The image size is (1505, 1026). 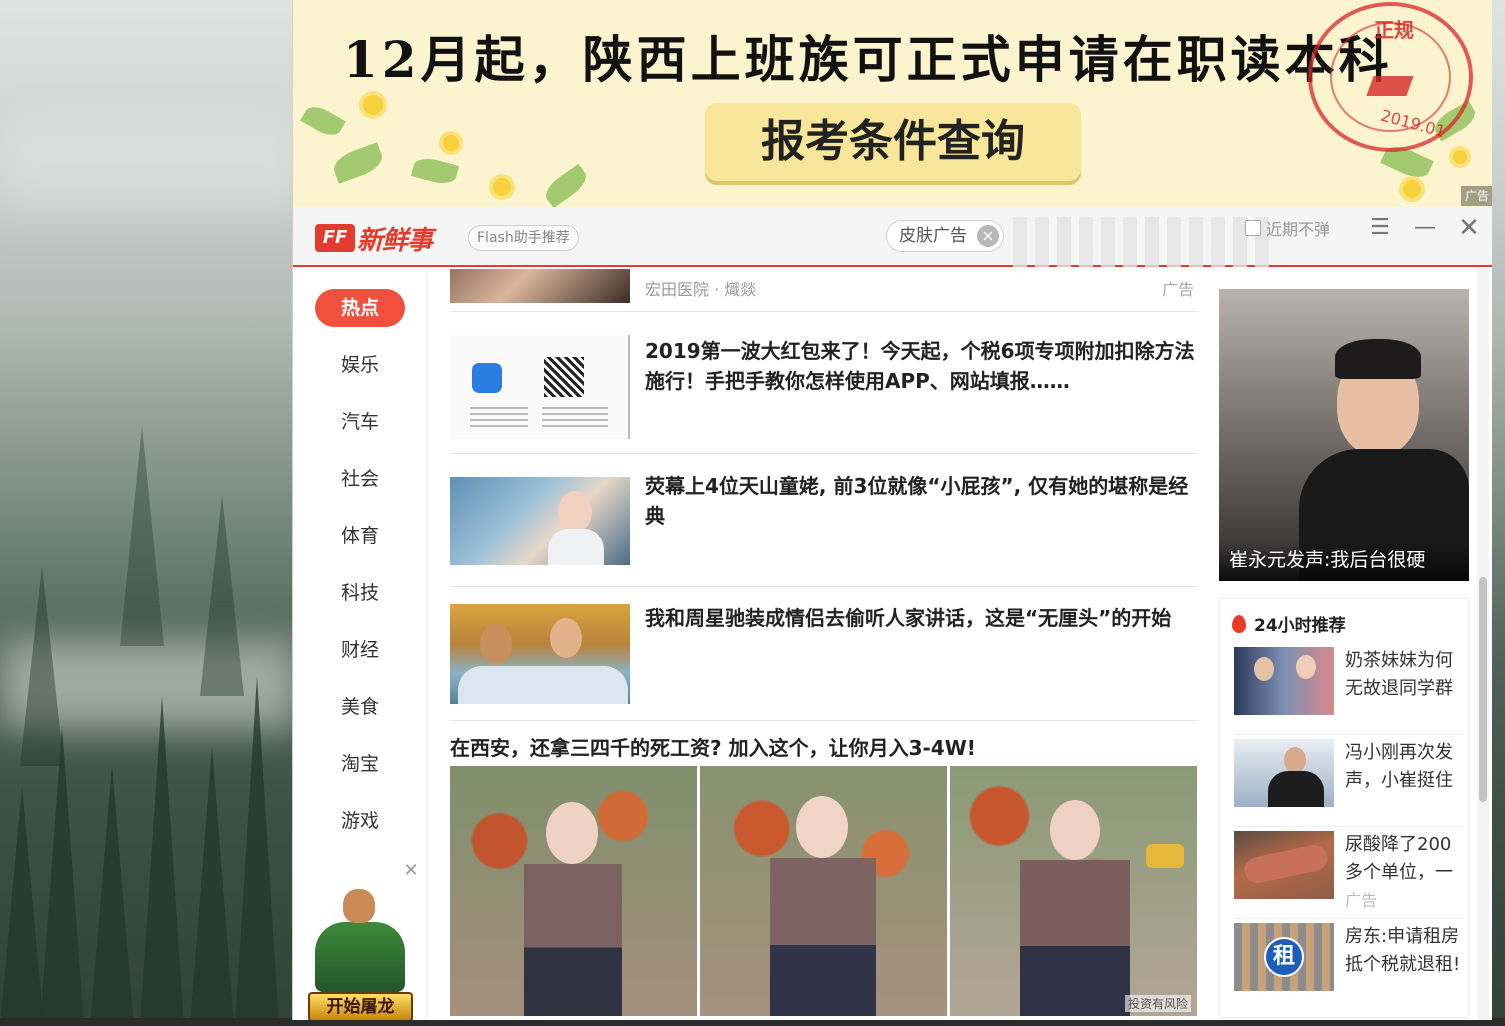 I want to click on fire-icon, so click(x=1239, y=623).